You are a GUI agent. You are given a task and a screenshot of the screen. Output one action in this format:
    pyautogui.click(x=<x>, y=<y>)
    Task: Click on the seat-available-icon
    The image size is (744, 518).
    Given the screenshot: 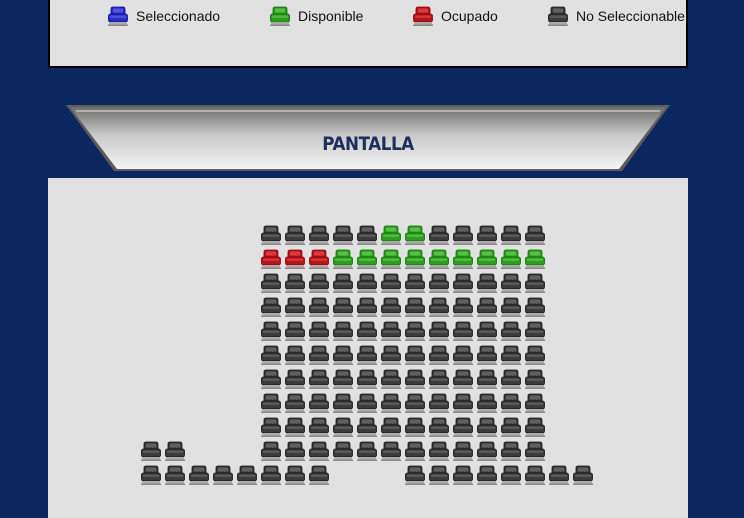 What is the action you would take?
    pyautogui.click(x=280, y=16)
    